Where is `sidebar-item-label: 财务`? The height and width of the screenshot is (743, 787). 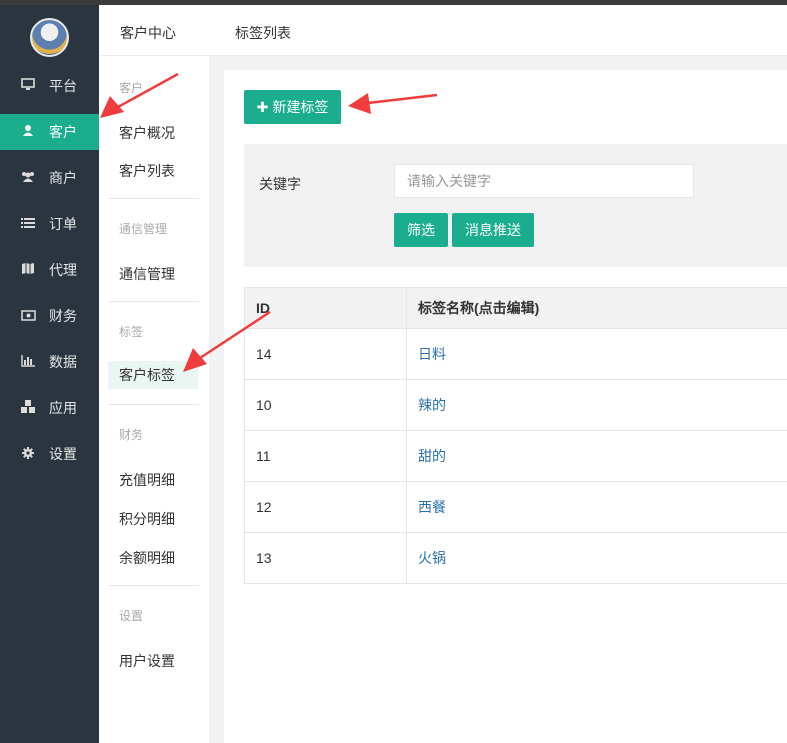 sidebar-item-label: 财务 is located at coordinates (63, 316).